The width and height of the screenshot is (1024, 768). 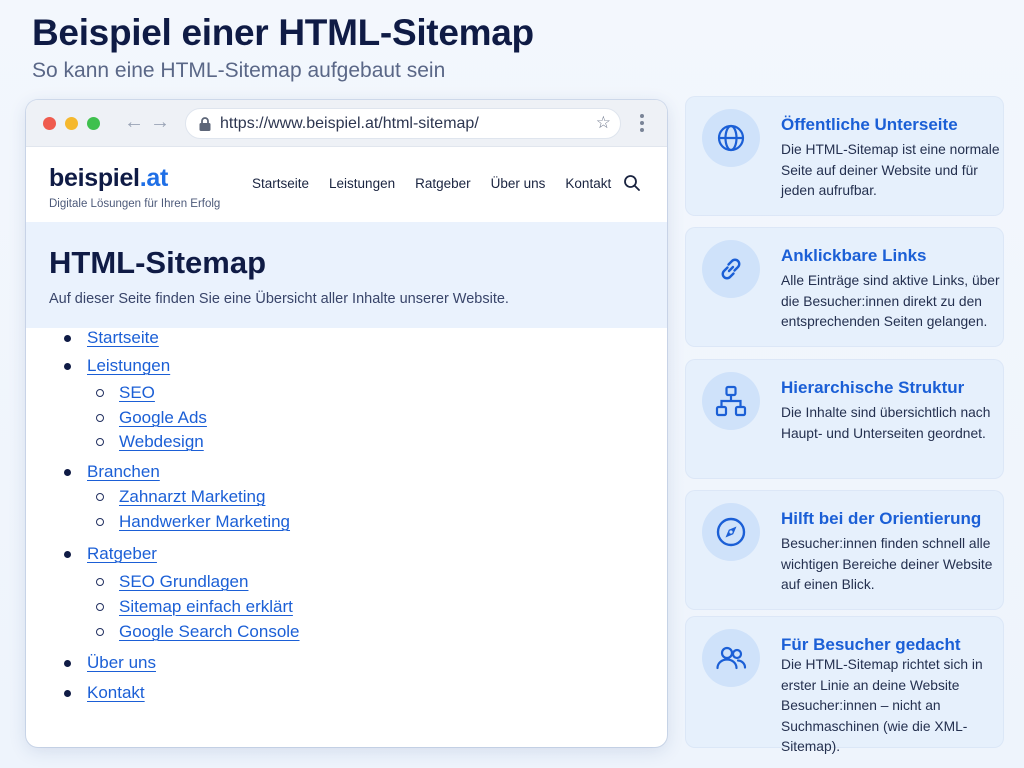 I want to click on nav-item-ratgeber: Ratgeber, so click(x=443, y=183).